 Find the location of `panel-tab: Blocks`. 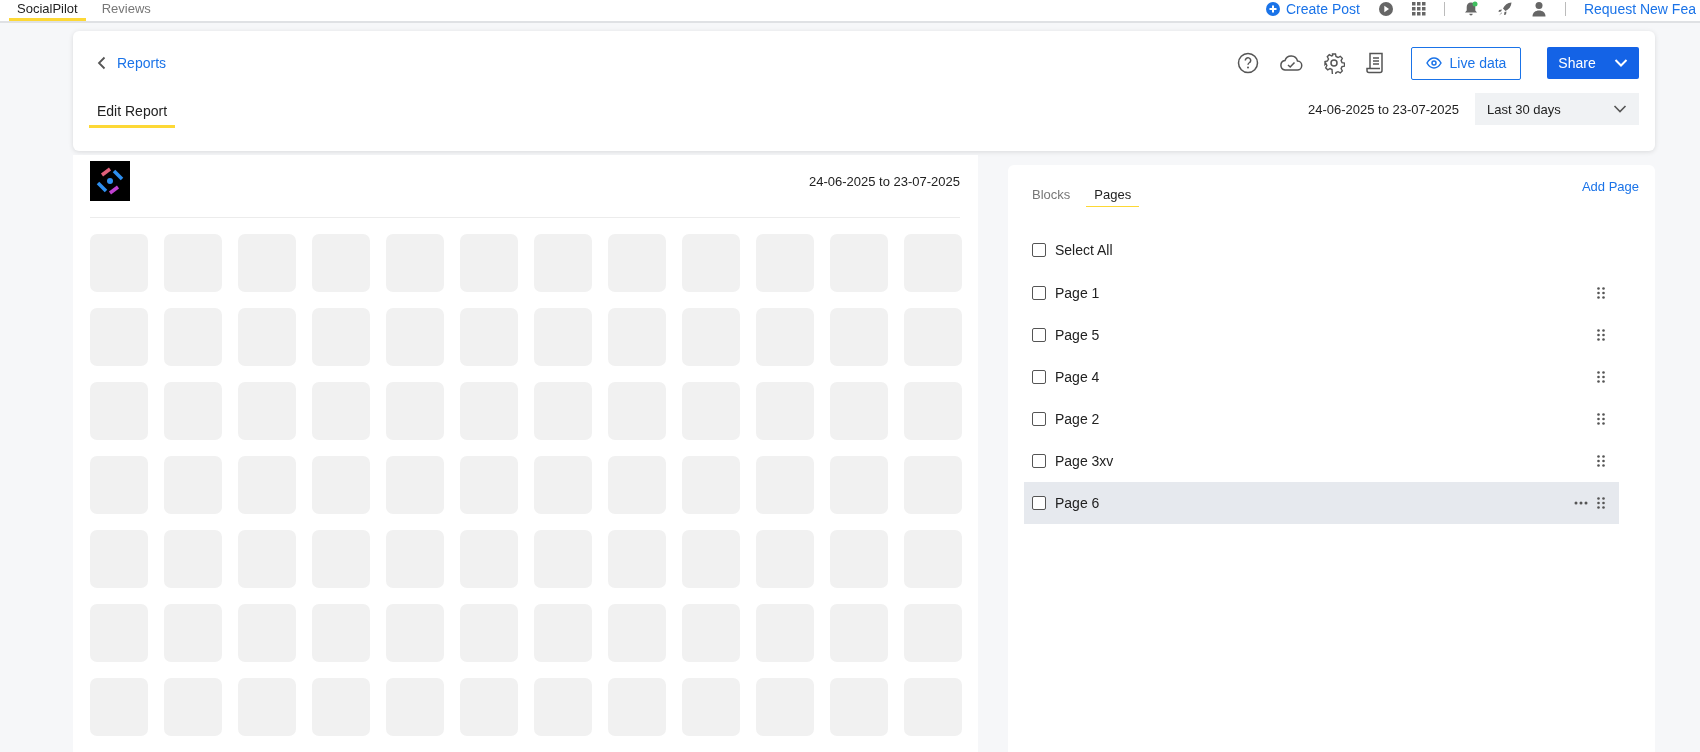

panel-tab: Blocks is located at coordinates (1051, 197).